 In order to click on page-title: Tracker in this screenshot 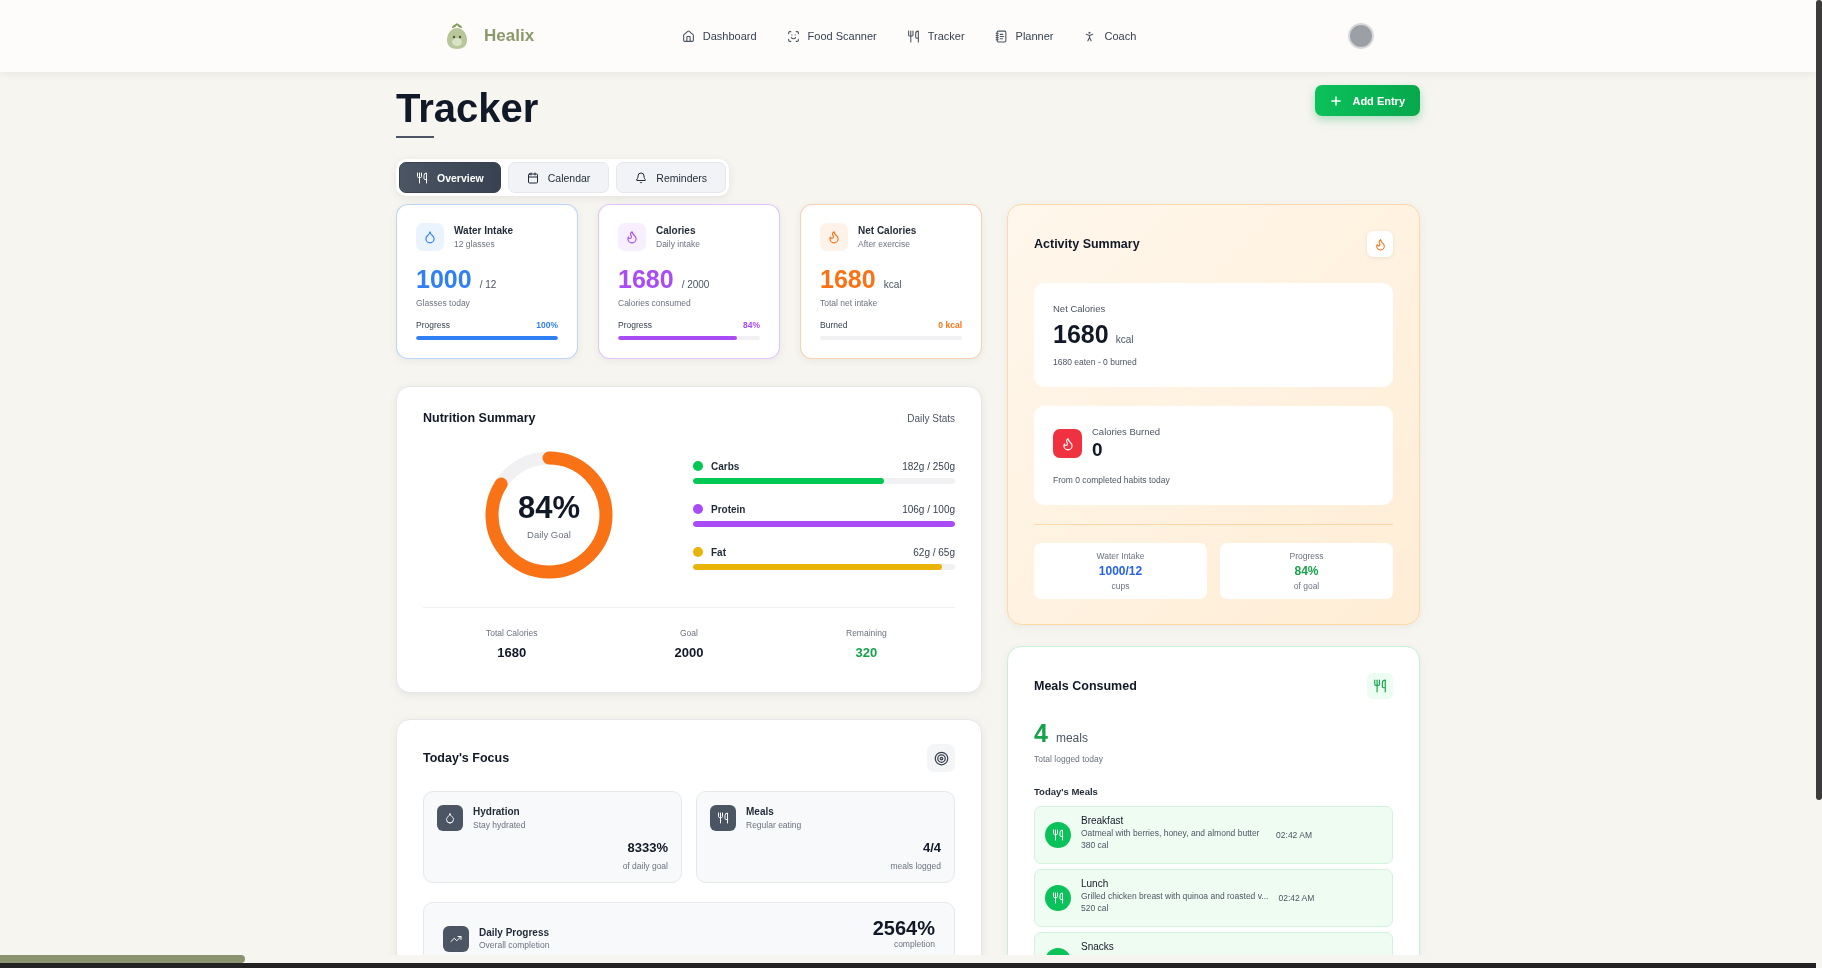, I will do `click(467, 108)`.